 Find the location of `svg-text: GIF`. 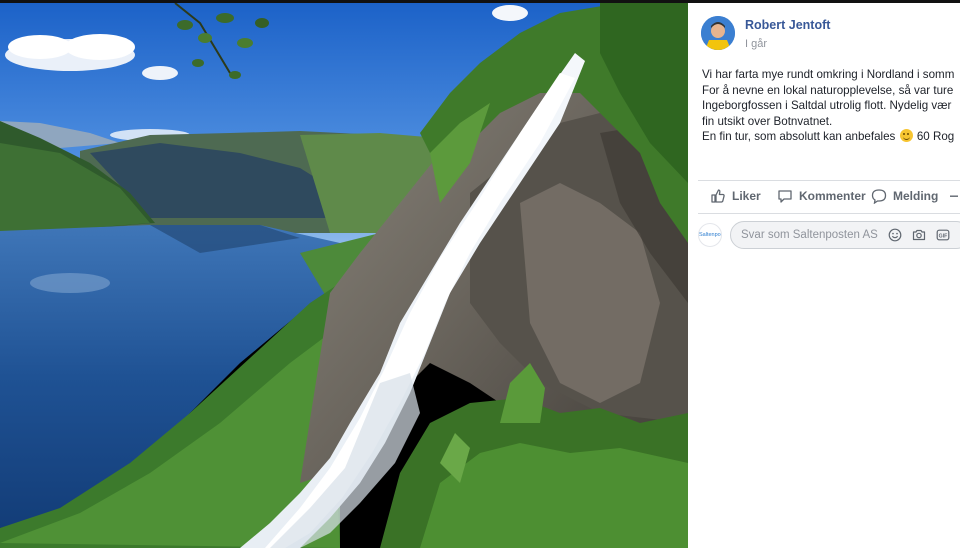

svg-text: GIF is located at coordinates (943, 236).